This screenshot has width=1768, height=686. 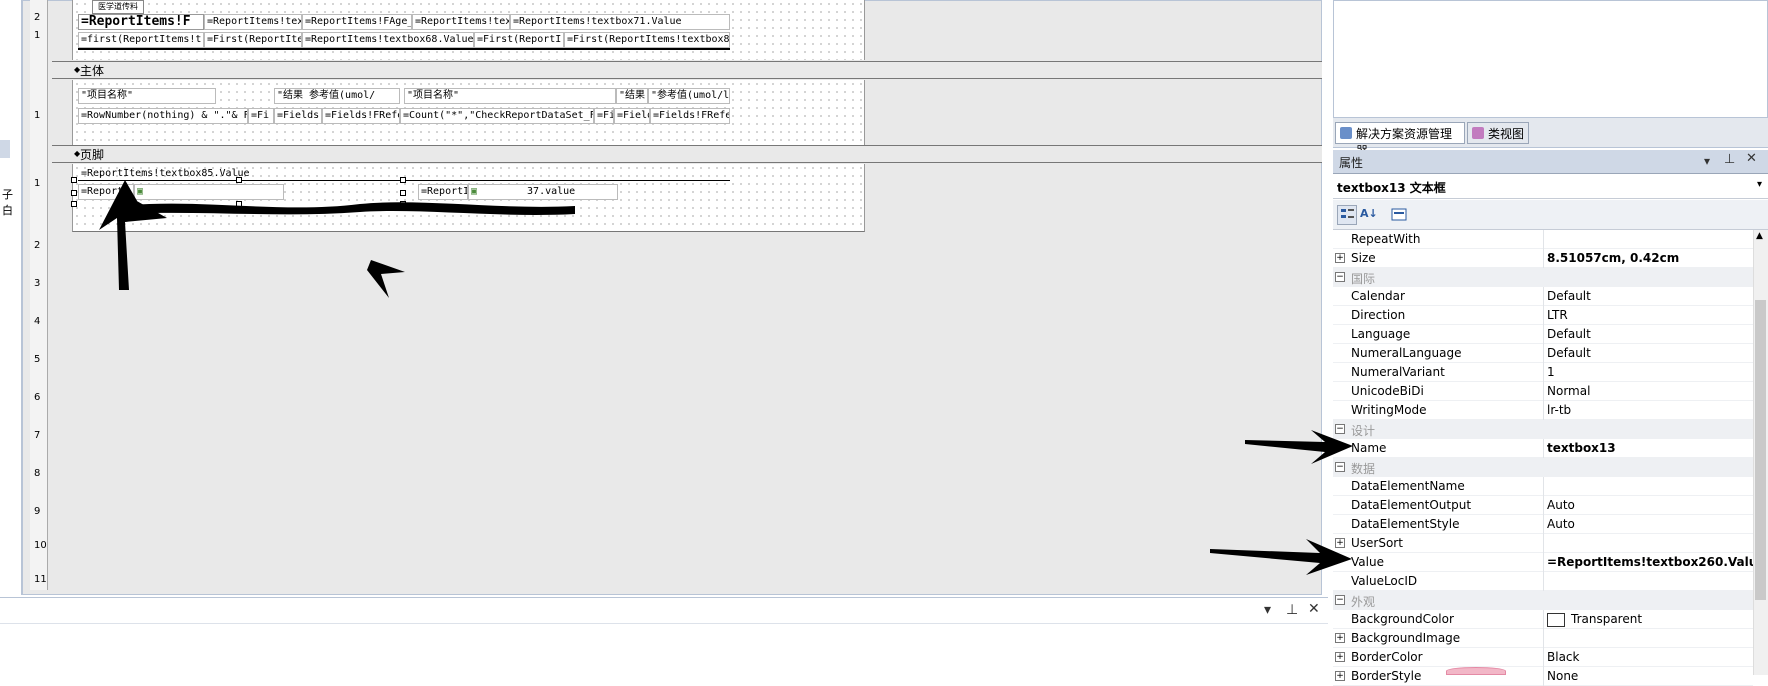 What do you see at coordinates (361, 116) in the screenshot?
I see `table-detail-cell: =Fields!FRefe` at bounding box center [361, 116].